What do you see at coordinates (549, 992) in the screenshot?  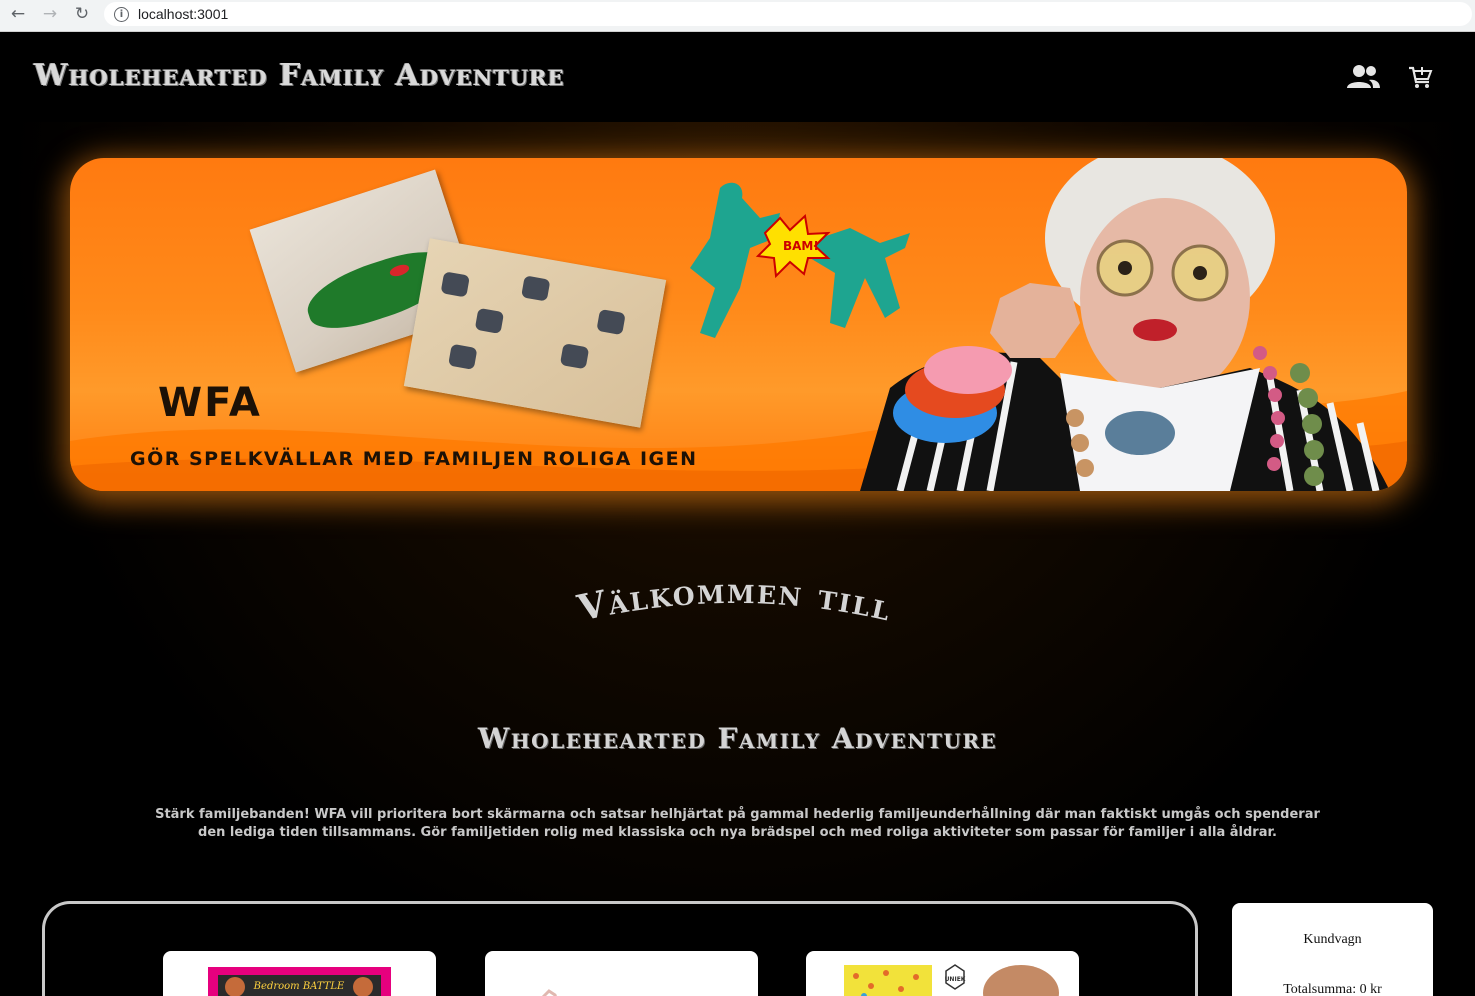 I see `product-image` at bounding box center [549, 992].